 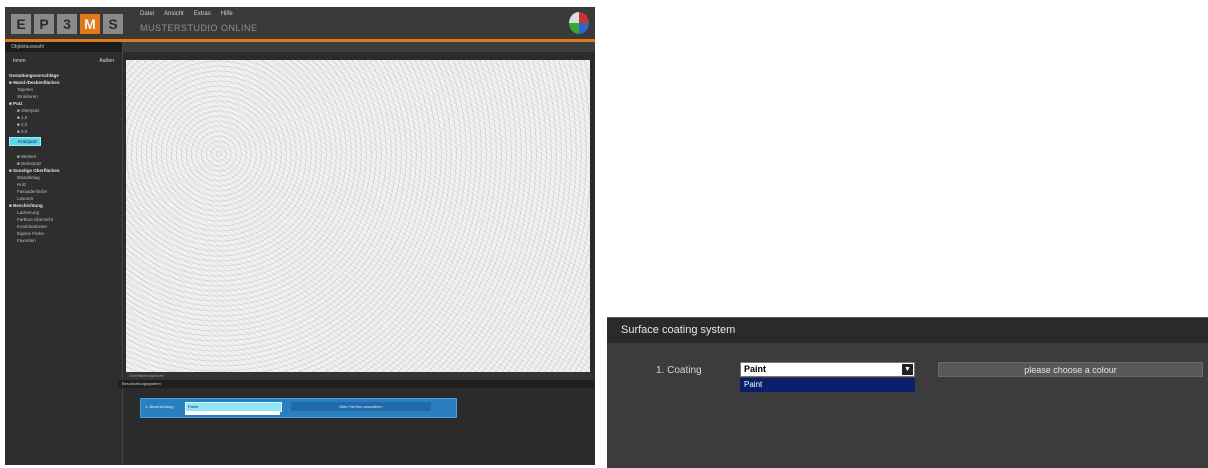 What do you see at coordinates (193, 406) in the screenshot?
I see `mini-select-value: Farbe` at bounding box center [193, 406].